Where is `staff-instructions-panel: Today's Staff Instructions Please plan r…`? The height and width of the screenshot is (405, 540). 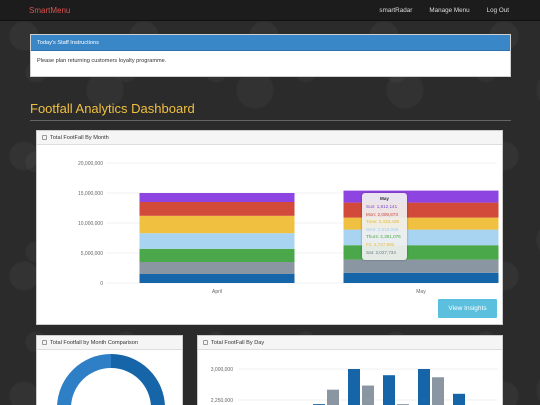 staff-instructions-panel: Today's Staff Instructions Please plan r… is located at coordinates (270, 55).